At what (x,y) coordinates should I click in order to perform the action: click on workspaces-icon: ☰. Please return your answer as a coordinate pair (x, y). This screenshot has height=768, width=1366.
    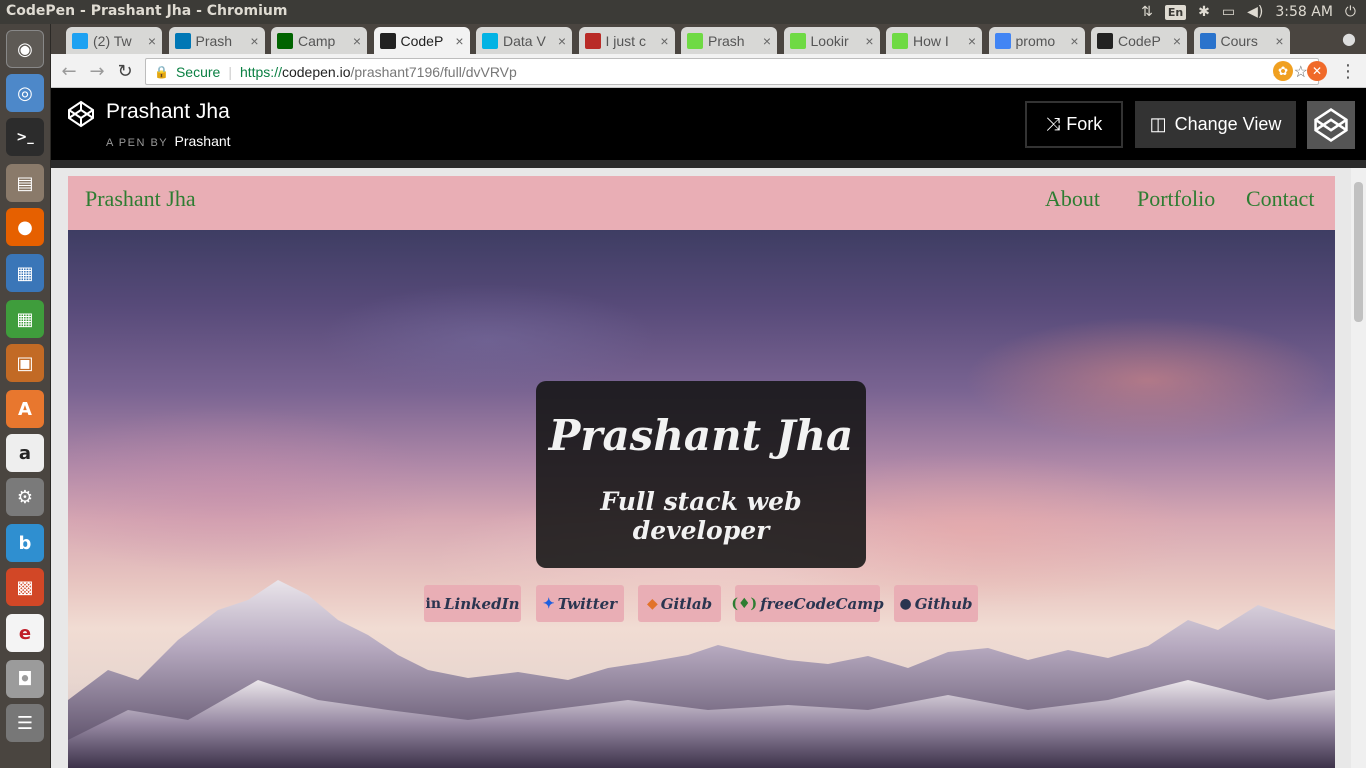
    Looking at the image, I should click on (25, 723).